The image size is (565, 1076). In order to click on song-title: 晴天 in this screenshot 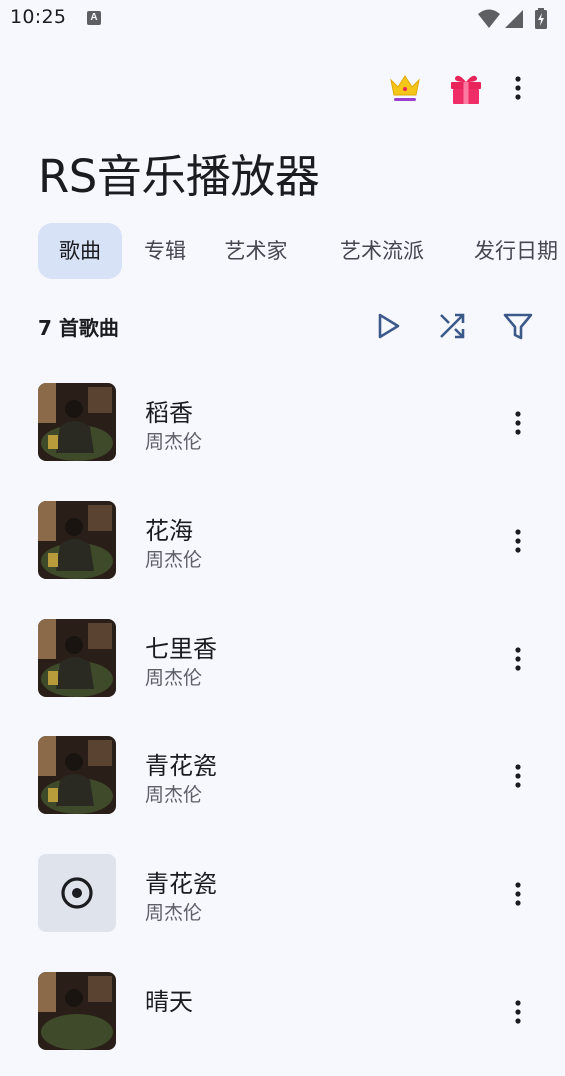, I will do `click(169, 1002)`.